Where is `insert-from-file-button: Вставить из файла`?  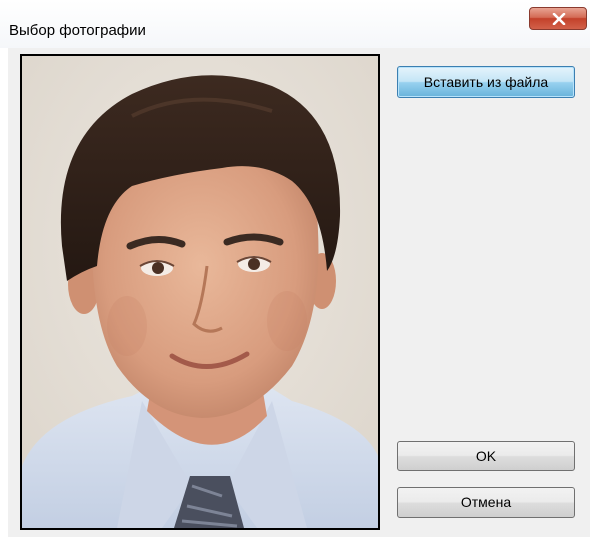 insert-from-file-button: Вставить из файла is located at coordinates (486, 82).